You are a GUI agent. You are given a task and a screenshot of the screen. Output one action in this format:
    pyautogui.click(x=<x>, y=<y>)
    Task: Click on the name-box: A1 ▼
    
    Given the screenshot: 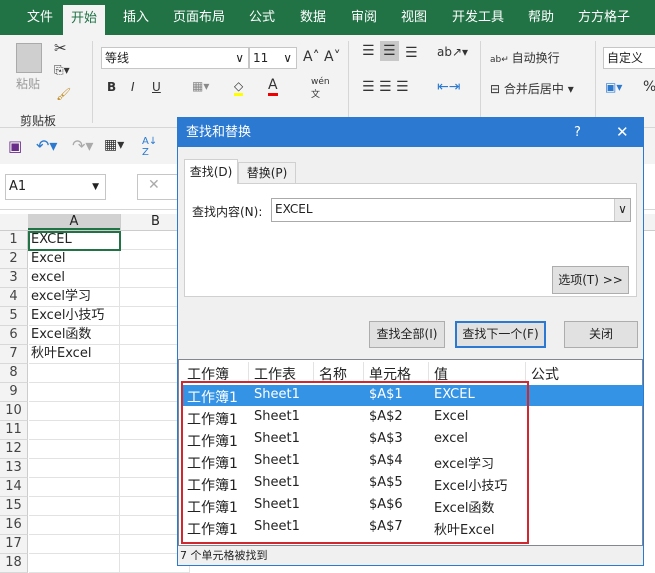 What is the action you would take?
    pyautogui.click(x=55, y=187)
    